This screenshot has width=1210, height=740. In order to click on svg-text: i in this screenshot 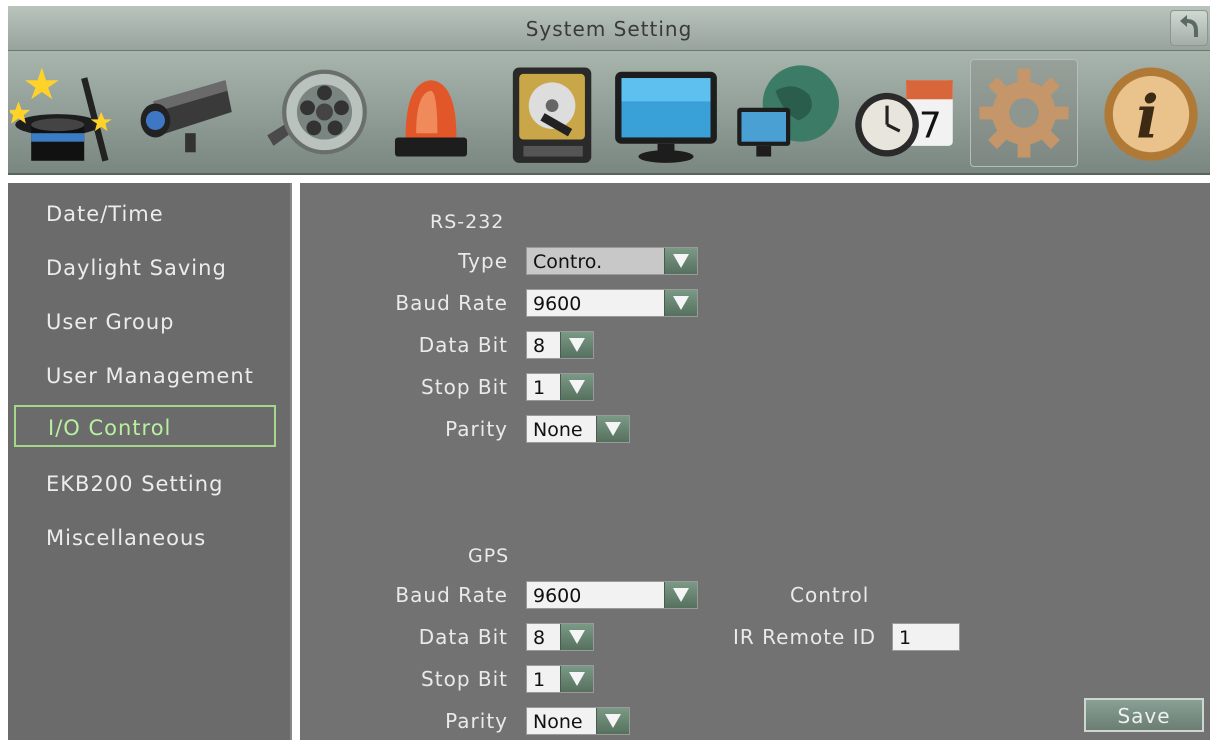, I will do `click(1147, 116)`.